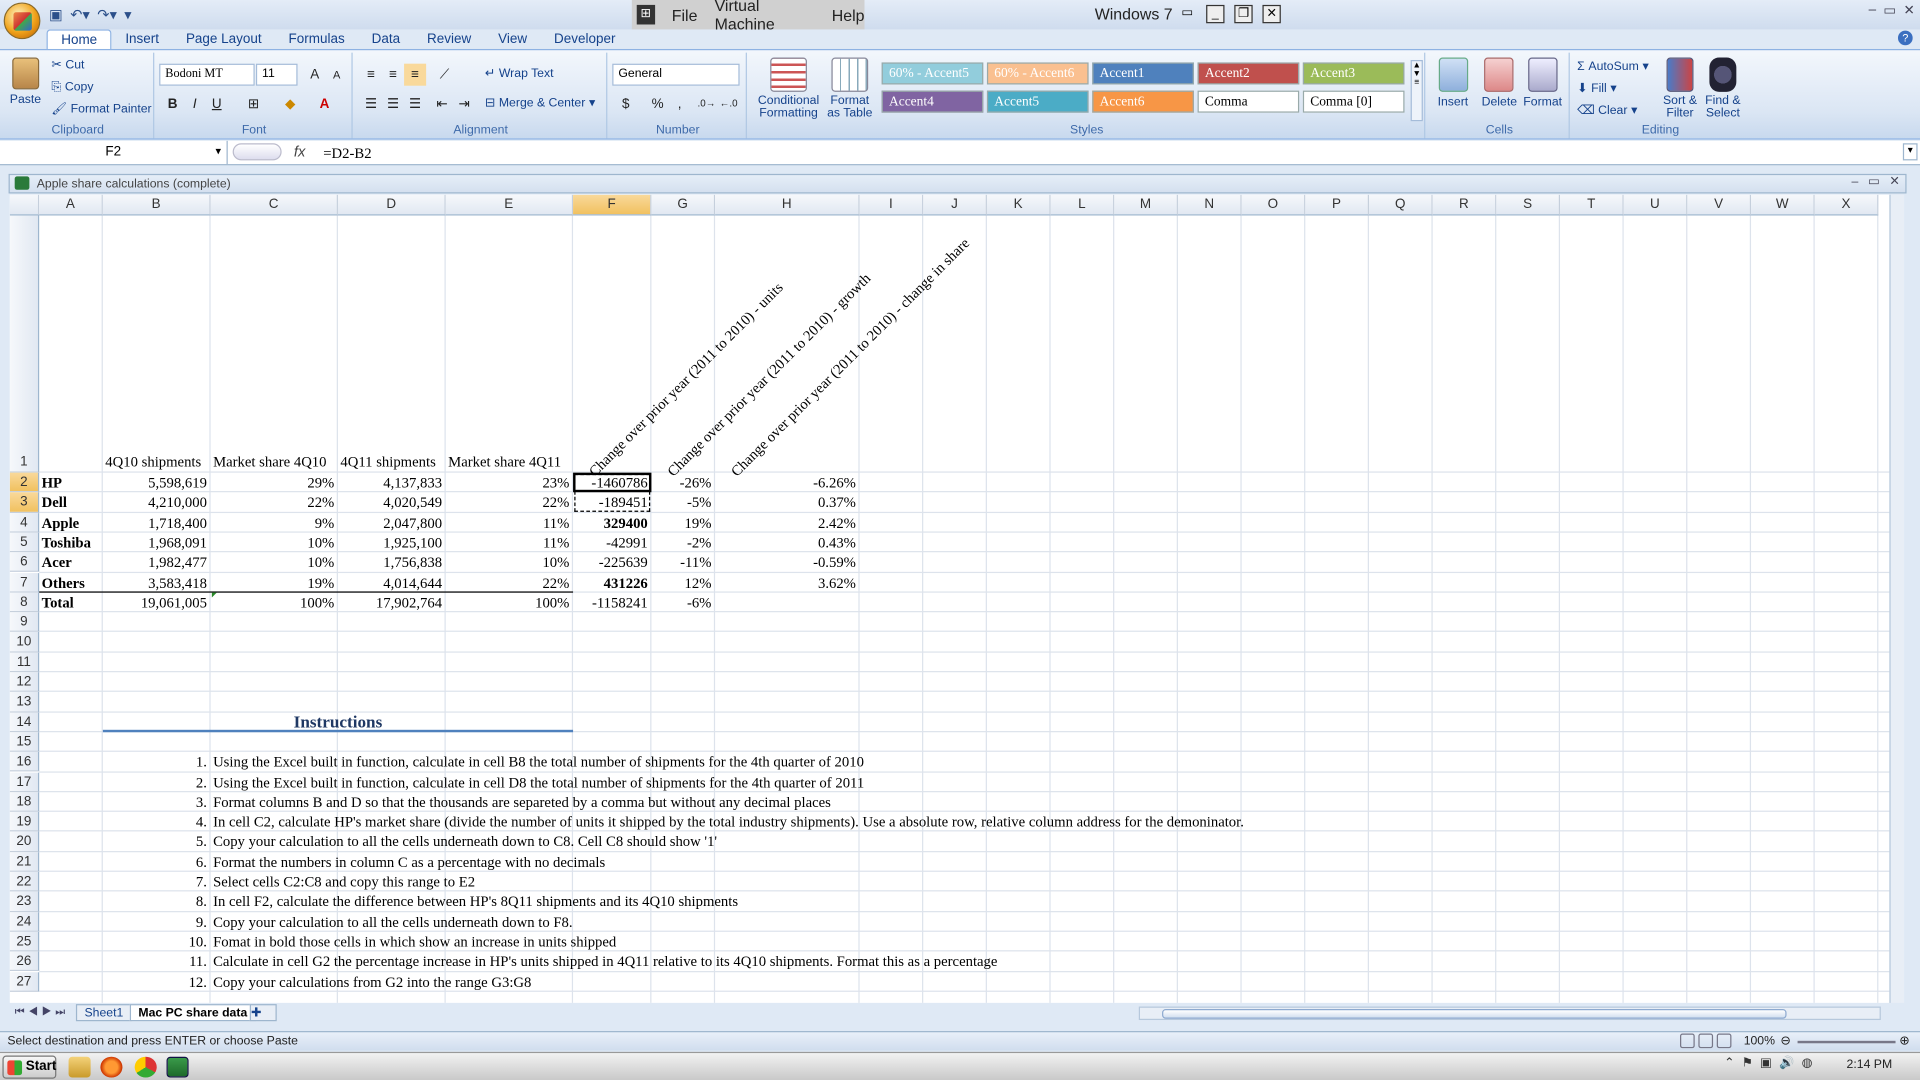 The height and width of the screenshot is (1080, 1920). What do you see at coordinates (787, 503) in the screenshot?
I see `table-cell: 0.37%` at bounding box center [787, 503].